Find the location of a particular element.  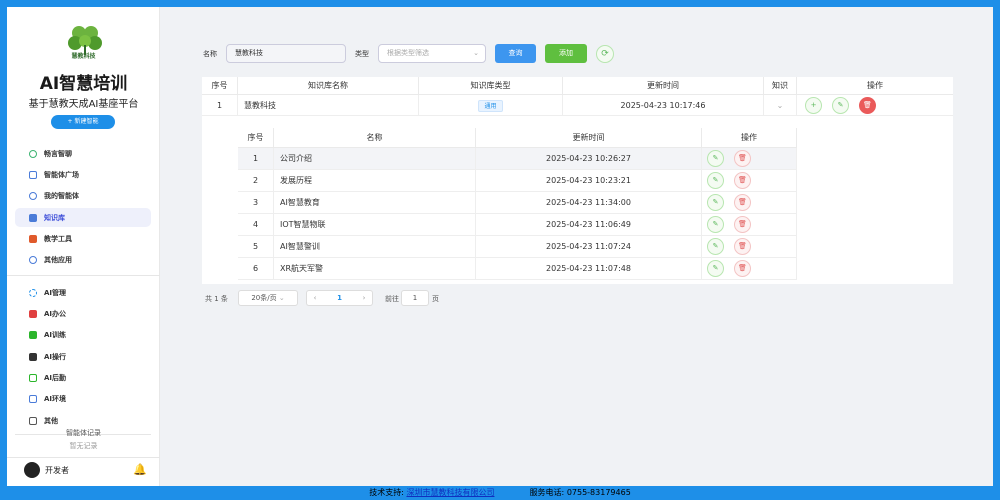

page-size-select: 20条/页 ⌄ is located at coordinates (268, 298).